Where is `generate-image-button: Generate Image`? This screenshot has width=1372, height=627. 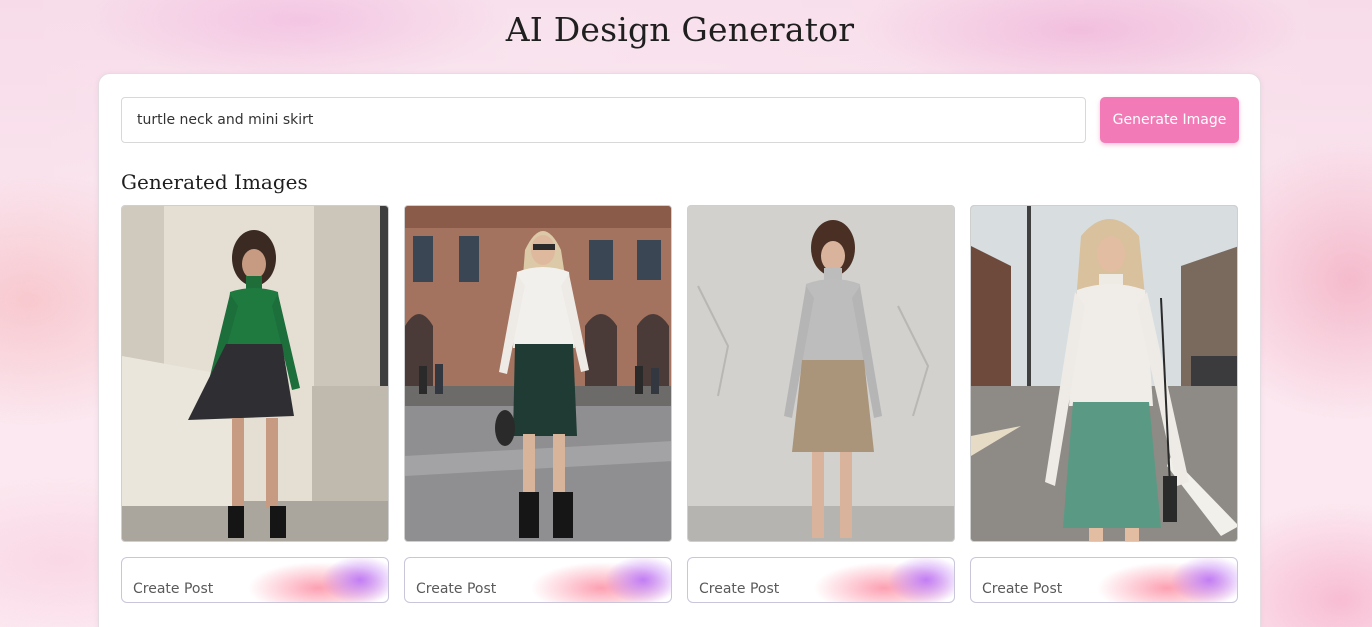 generate-image-button: Generate Image is located at coordinates (1169, 120).